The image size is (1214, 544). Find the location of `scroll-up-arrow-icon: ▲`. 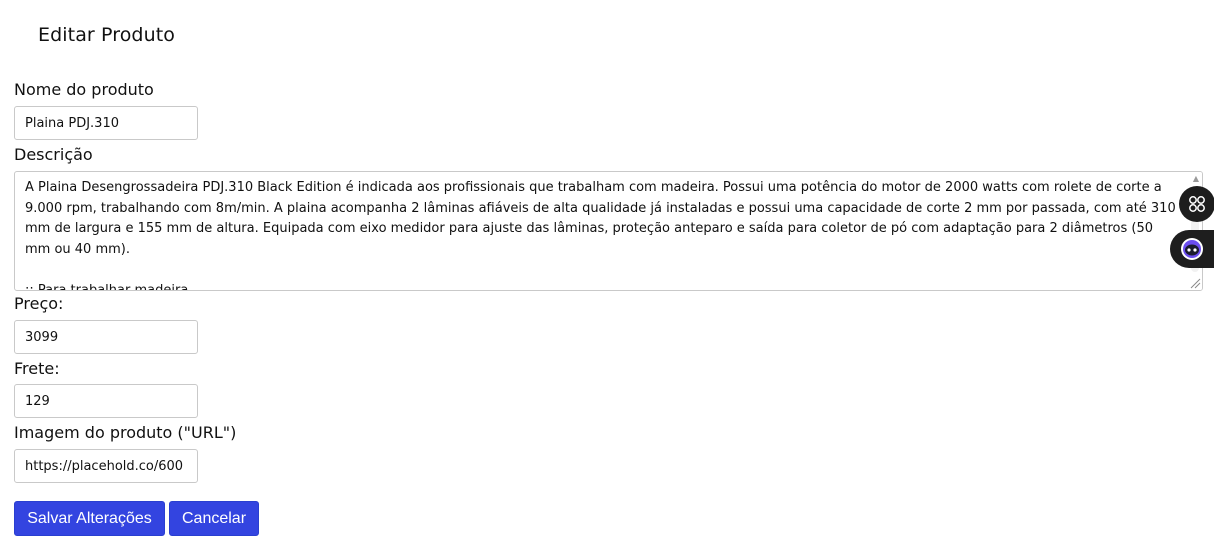

scroll-up-arrow-icon: ▲ is located at coordinates (1196, 178).